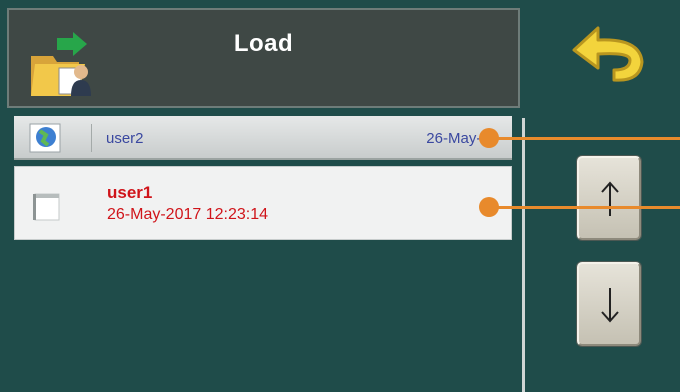 This screenshot has height=392, width=680. What do you see at coordinates (45, 138) in the screenshot?
I see `globe-file-icon` at bounding box center [45, 138].